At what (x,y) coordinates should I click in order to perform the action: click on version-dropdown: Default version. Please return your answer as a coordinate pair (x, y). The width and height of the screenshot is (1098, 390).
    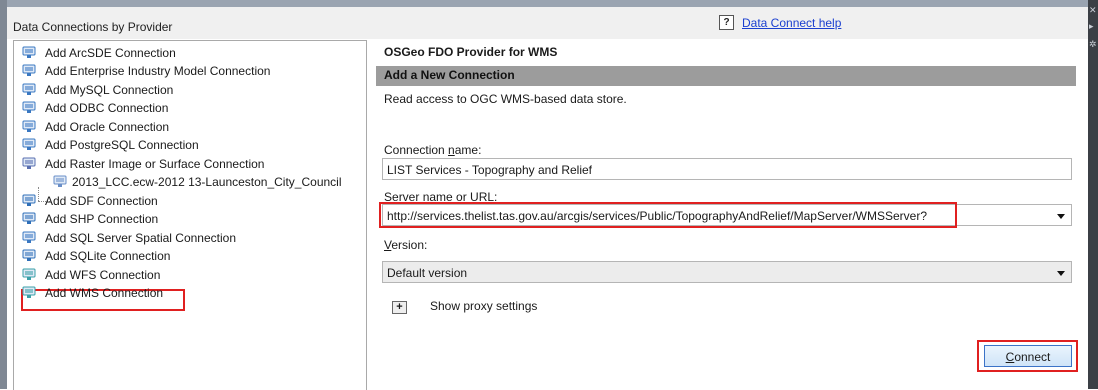
    Looking at the image, I should click on (727, 272).